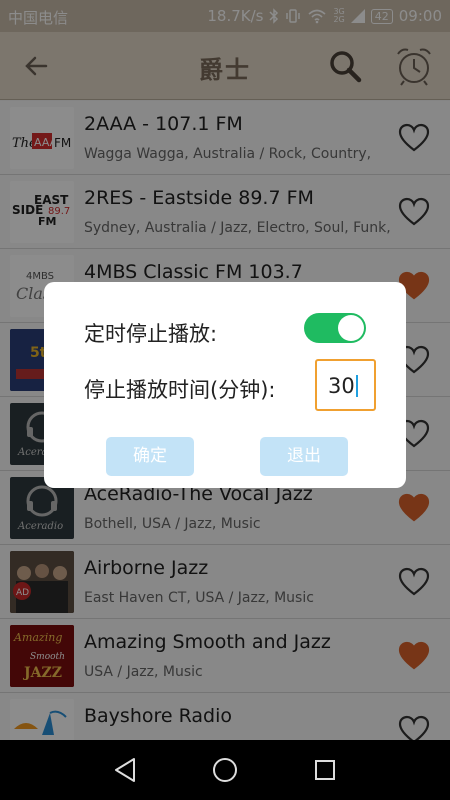 The width and height of the screenshot is (450, 800). What do you see at coordinates (150, 456) in the screenshot?
I see `confirm-button: 确定` at bounding box center [150, 456].